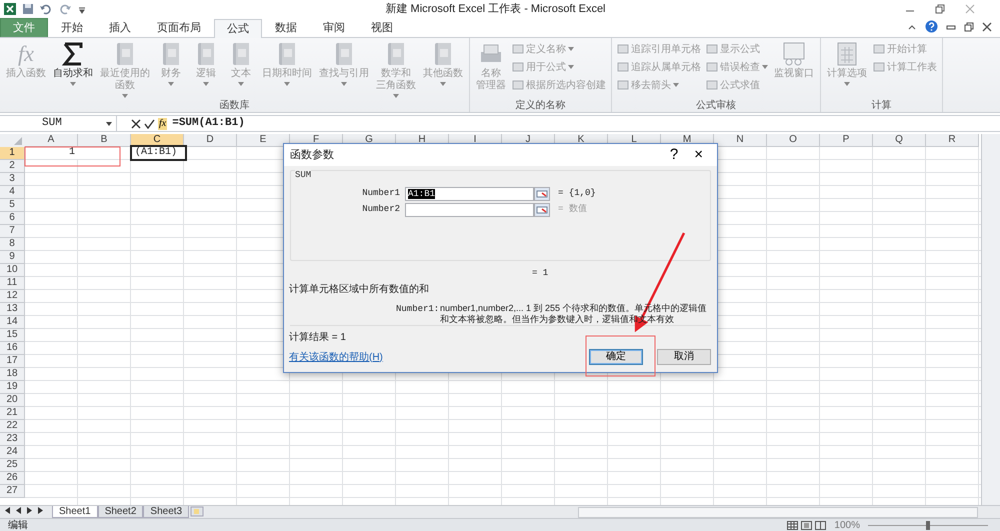 This screenshot has height=531, width=1000. I want to click on row-header: 23, so click(12, 439).